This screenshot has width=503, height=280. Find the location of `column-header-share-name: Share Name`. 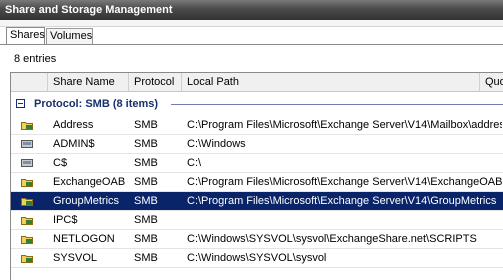

column-header-share-name: Share Name is located at coordinates (88, 82).